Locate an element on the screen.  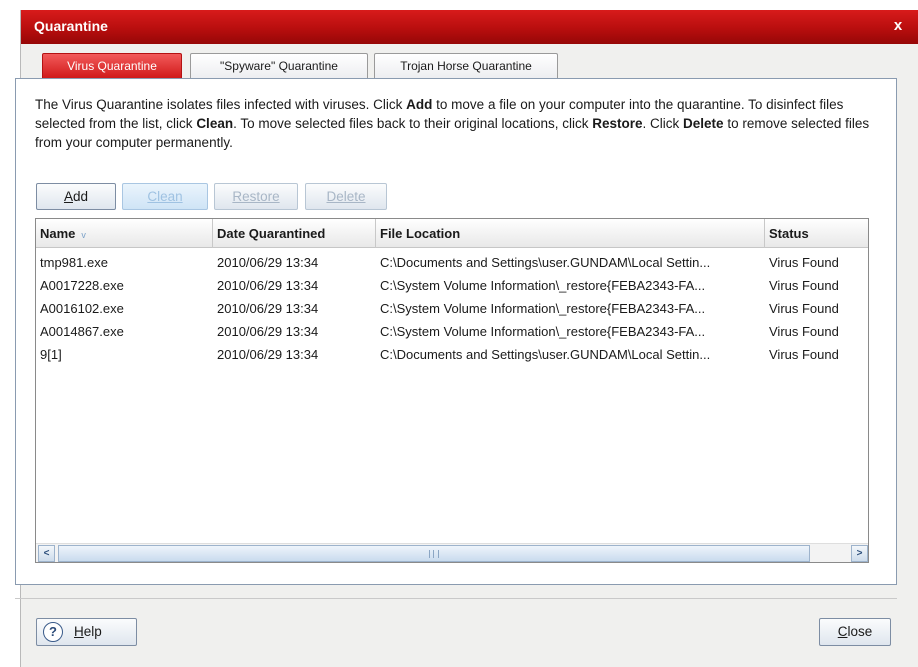
restore-keyword: Restore is located at coordinates (617, 123).